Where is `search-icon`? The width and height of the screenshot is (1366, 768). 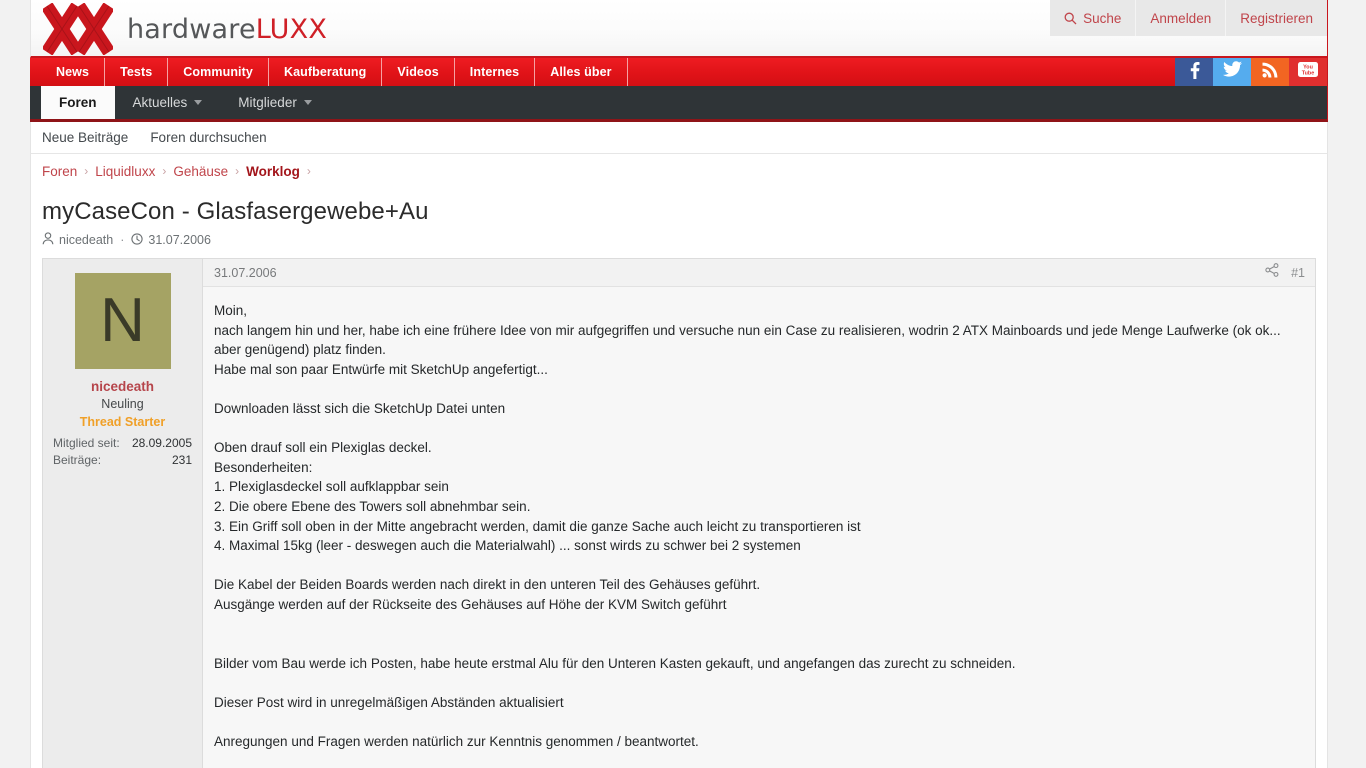 search-icon is located at coordinates (1070, 18).